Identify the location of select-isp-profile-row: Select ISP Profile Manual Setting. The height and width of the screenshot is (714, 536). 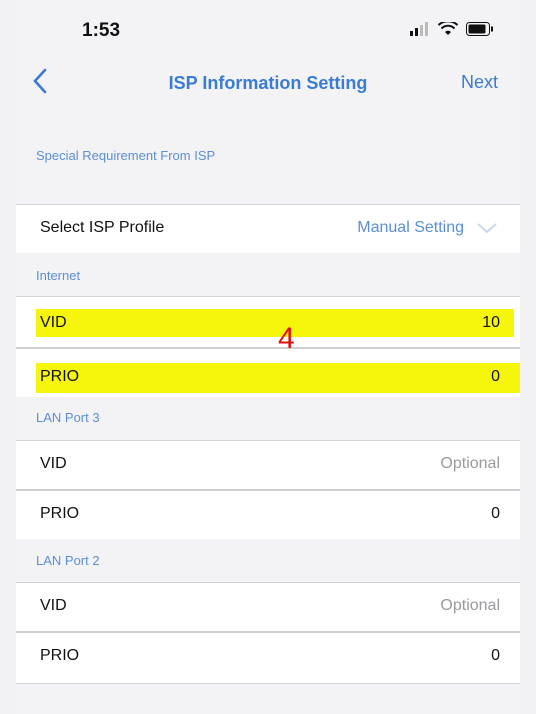
(268, 228).